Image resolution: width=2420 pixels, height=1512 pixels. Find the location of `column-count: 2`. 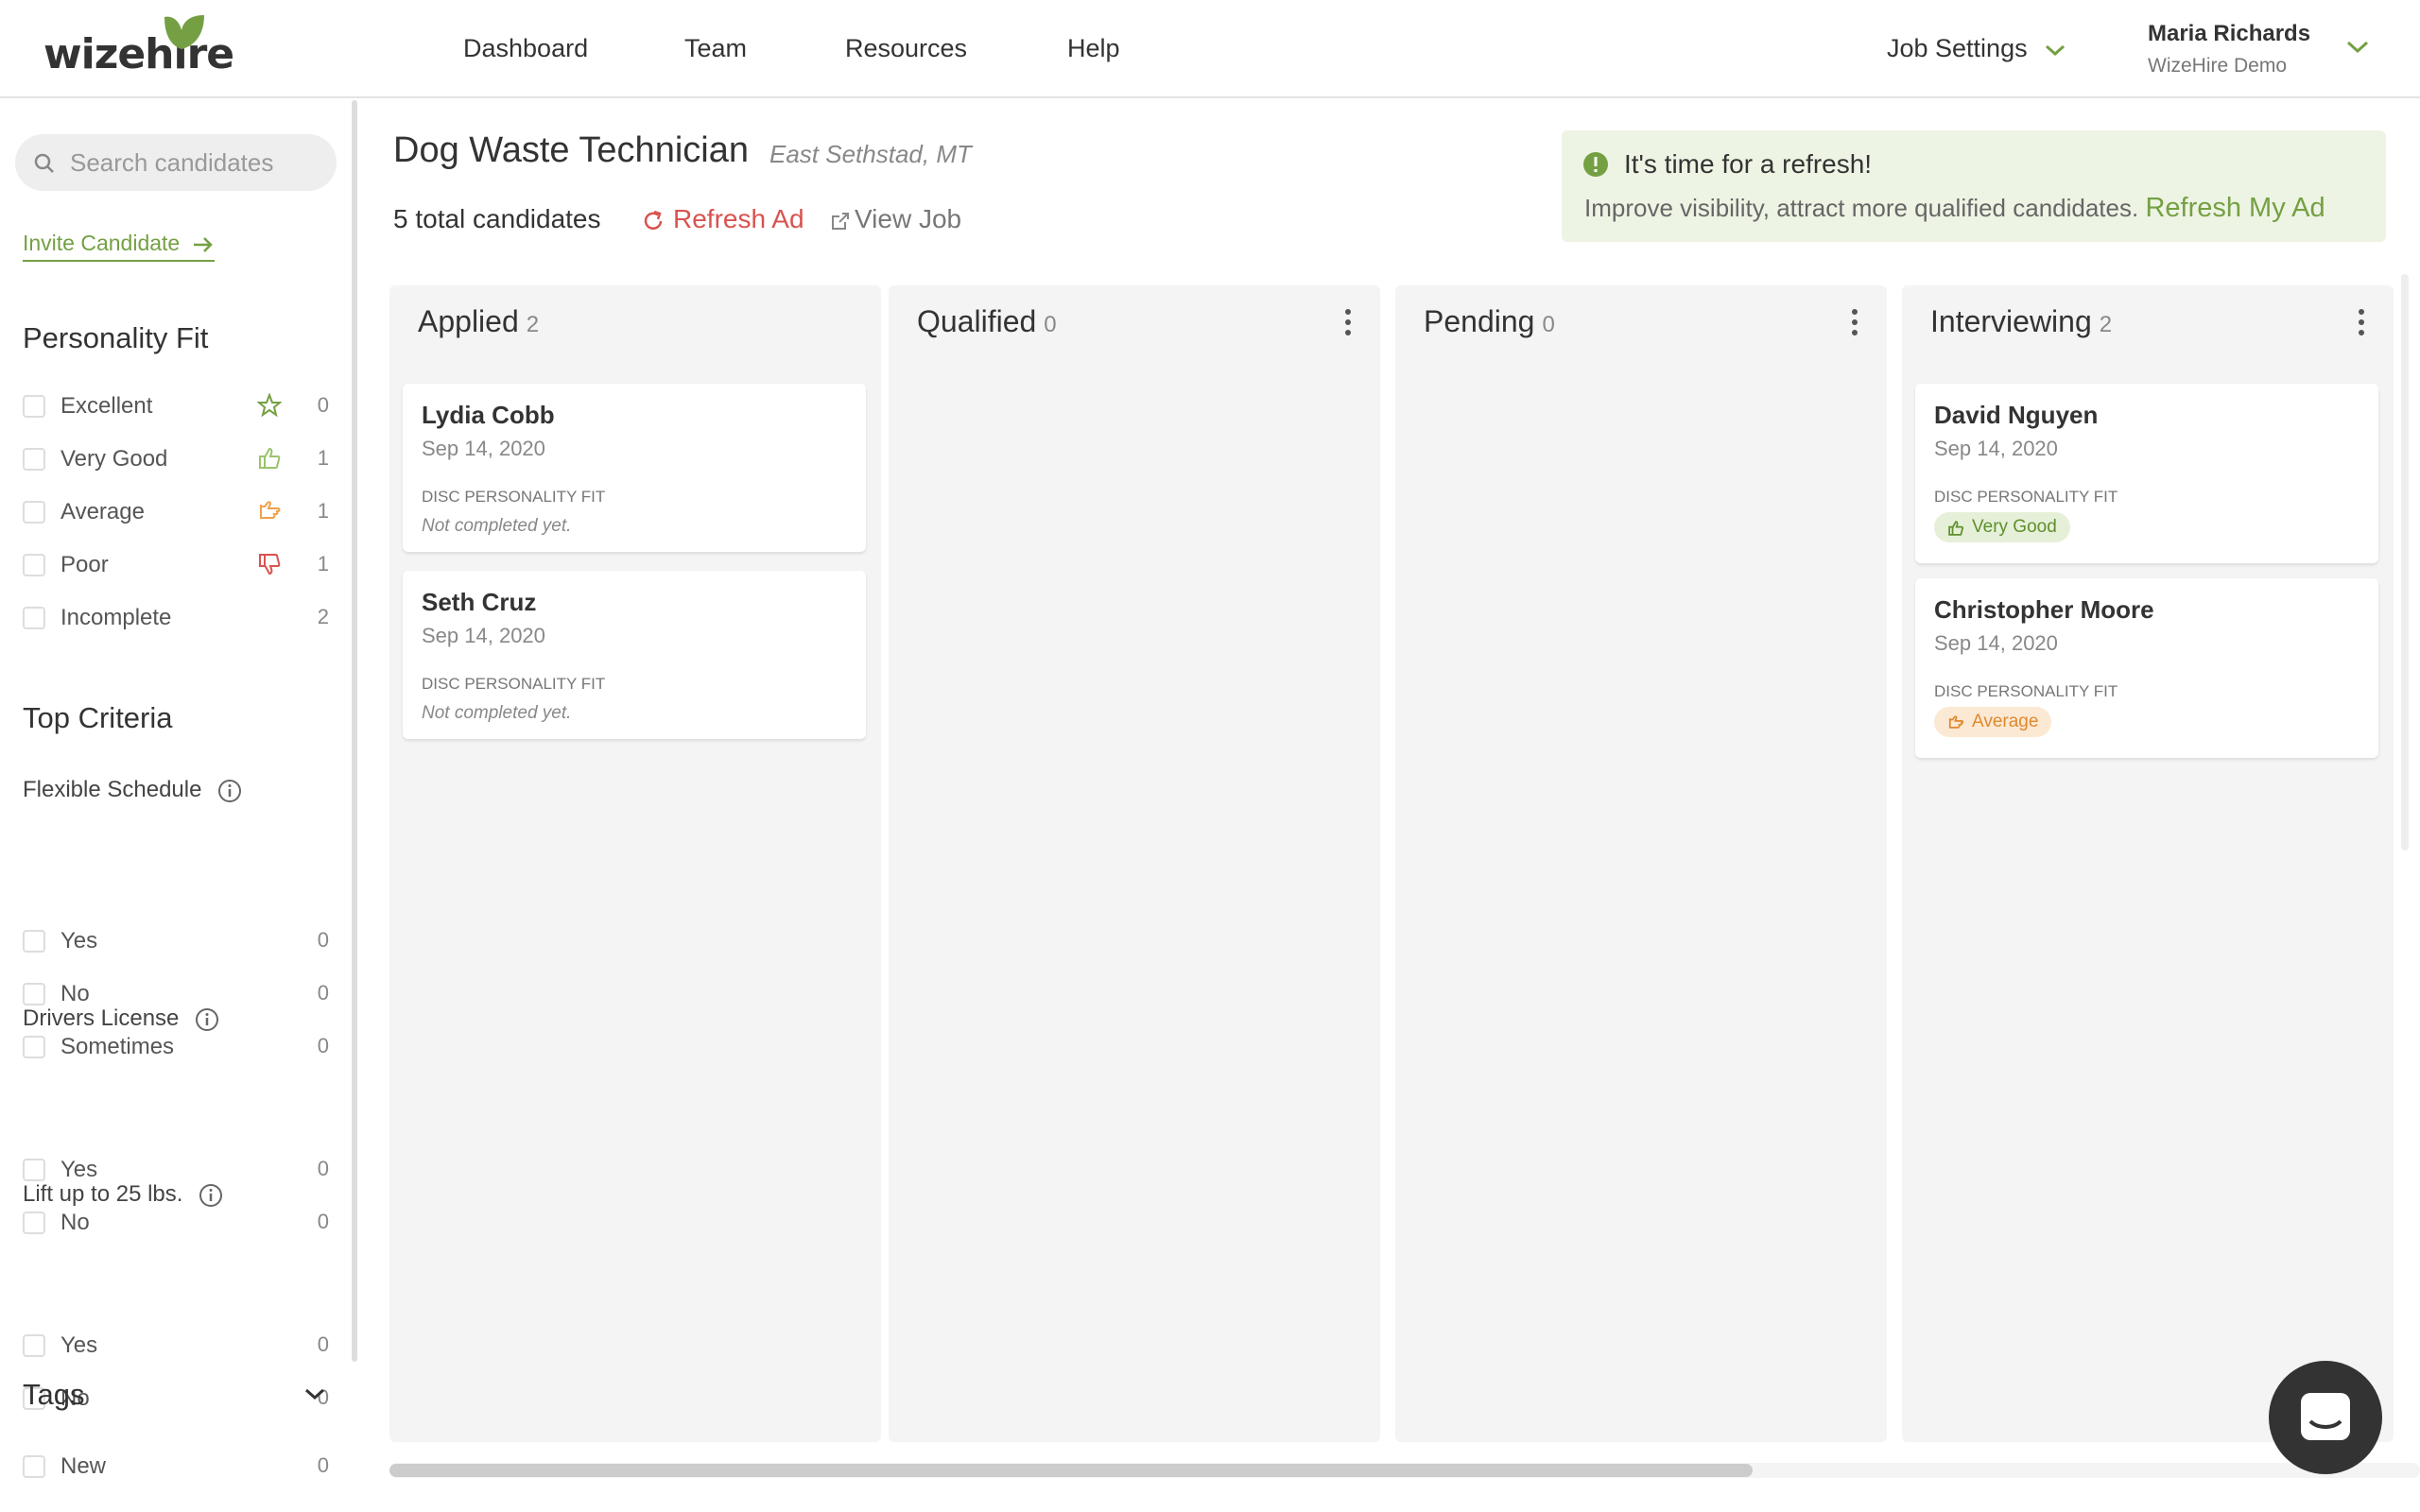

column-count: 2 is located at coordinates (2106, 324).